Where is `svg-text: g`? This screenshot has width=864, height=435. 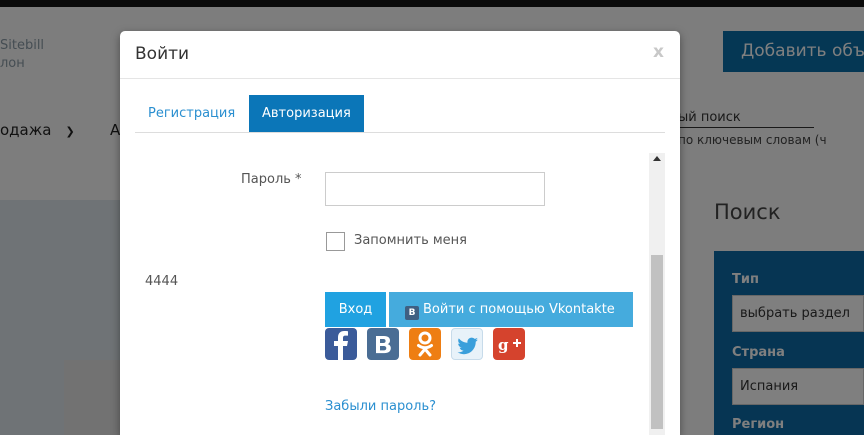 svg-text: g is located at coordinates (503, 345).